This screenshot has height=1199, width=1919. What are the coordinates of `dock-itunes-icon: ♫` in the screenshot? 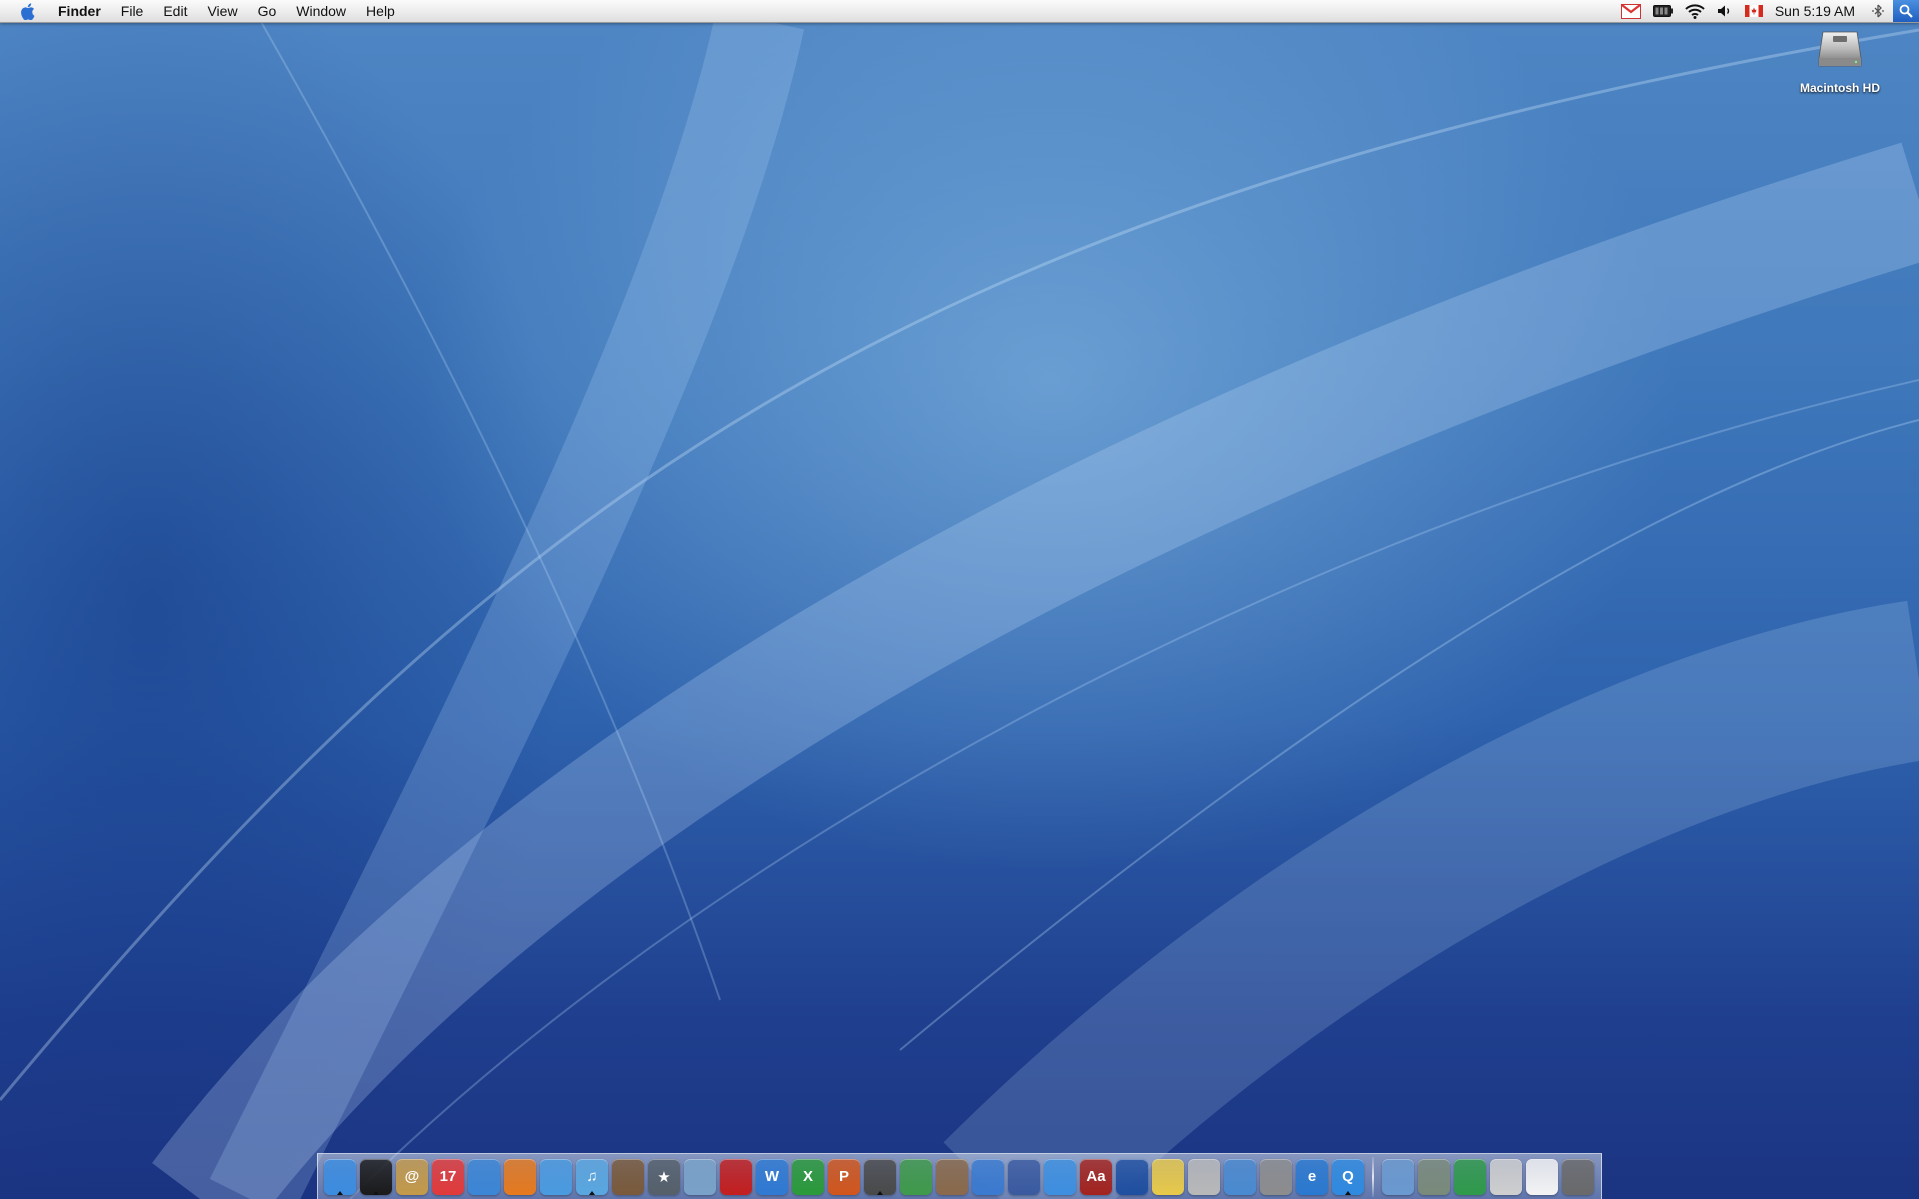 It's located at (592, 1176).